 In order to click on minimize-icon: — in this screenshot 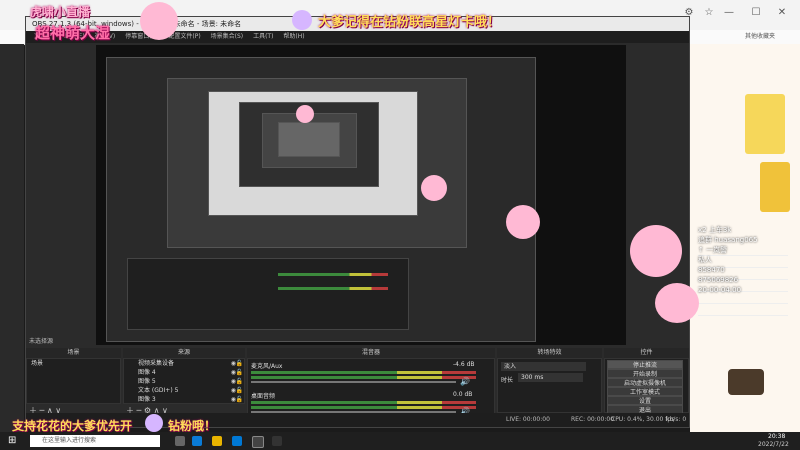, I will do `click(729, 13)`.